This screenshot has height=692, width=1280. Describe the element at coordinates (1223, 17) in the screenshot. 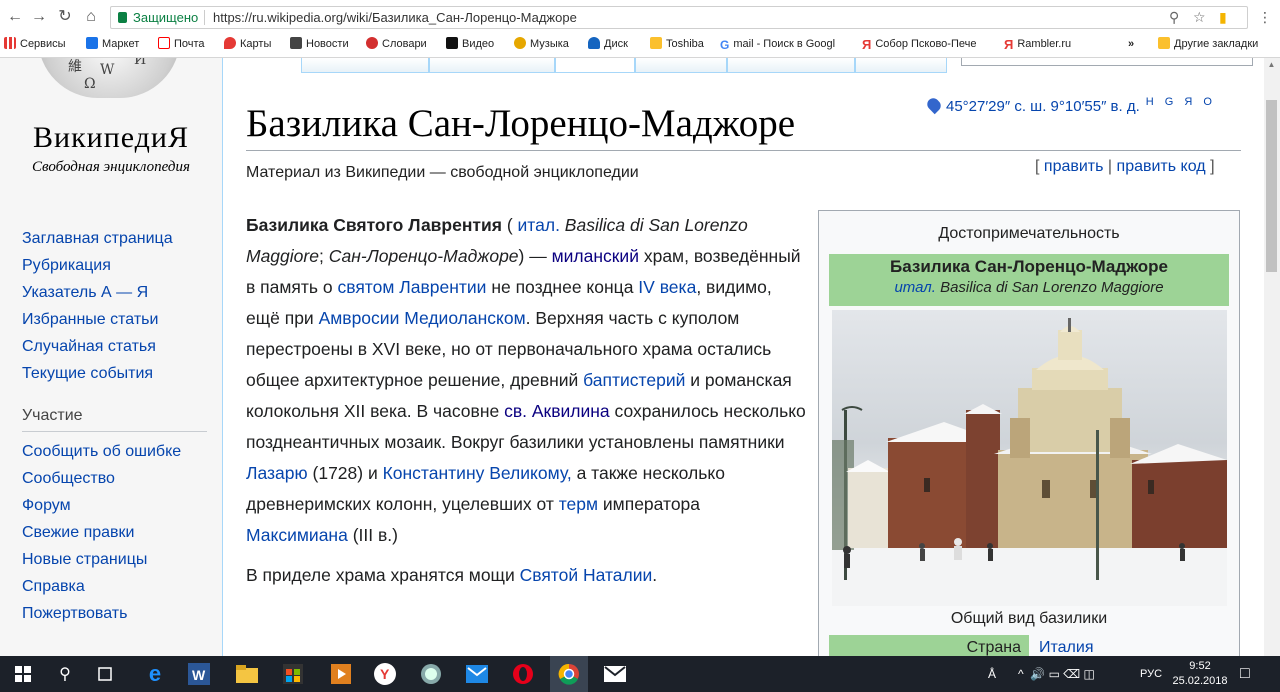

I see `extension-icon: ▮` at that location.